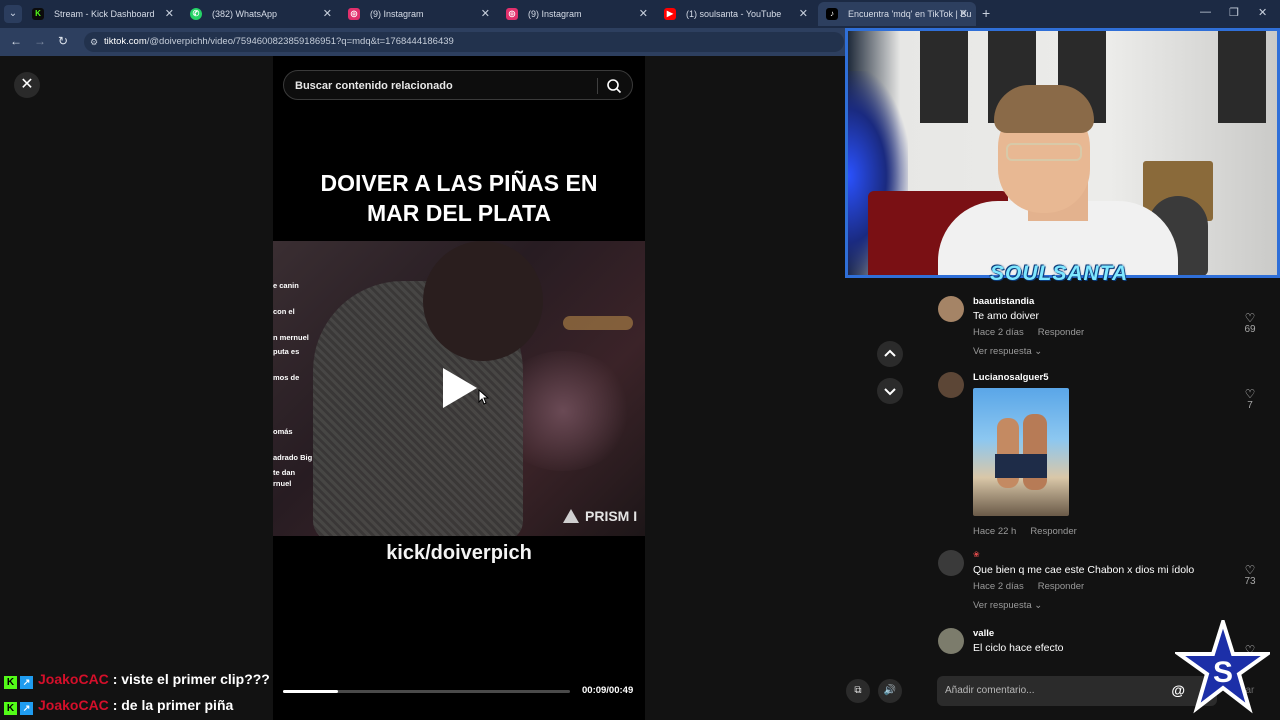 This screenshot has height=720, width=1280. What do you see at coordinates (40, 41) in the screenshot?
I see `forward-arrow-icon: →` at bounding box center [40, 41].